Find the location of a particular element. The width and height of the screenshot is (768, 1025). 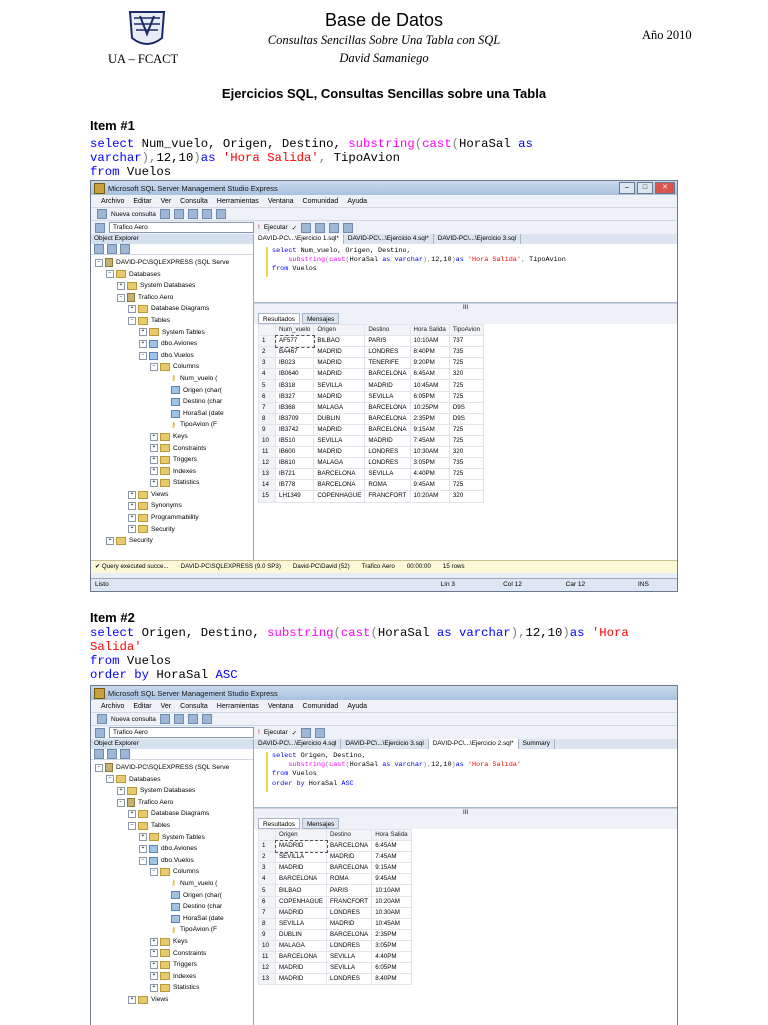

properties-icon is located at coordinates (220, 214).